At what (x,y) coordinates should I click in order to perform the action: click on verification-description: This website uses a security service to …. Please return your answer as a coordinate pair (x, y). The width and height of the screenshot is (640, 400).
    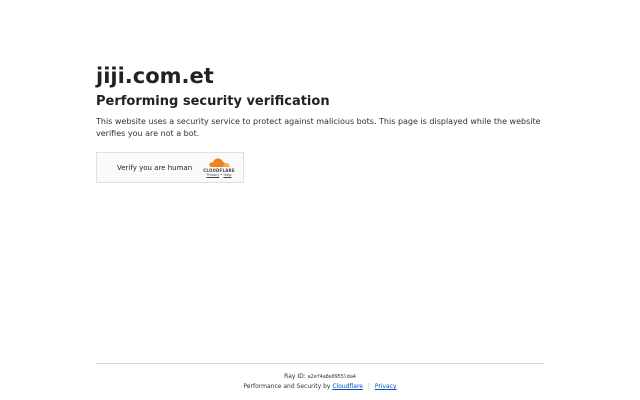
    Looking at the image, I should click on (318, 127).